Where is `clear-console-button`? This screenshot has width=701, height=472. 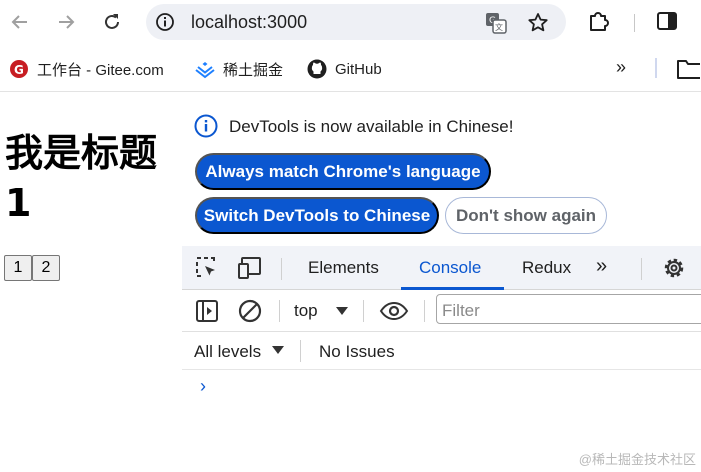
clear-console-button is located at coordinates (250, 311).